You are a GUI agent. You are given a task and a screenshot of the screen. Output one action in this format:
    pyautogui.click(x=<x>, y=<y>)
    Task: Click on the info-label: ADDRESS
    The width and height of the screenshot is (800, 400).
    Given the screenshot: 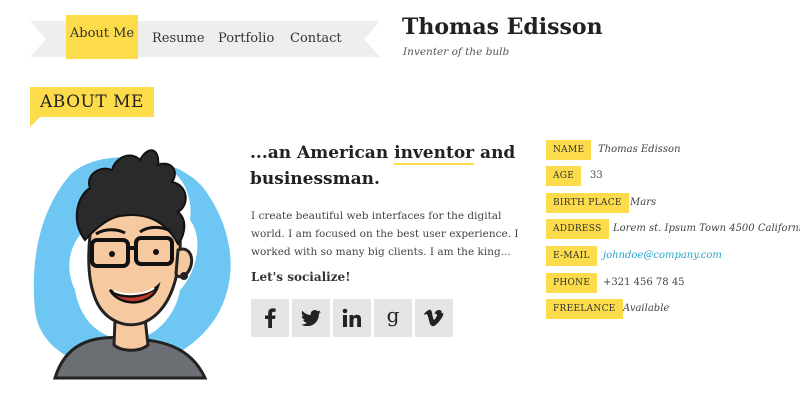 What is the action you would take?
    pyautogui.click(x=577, y=229)
    